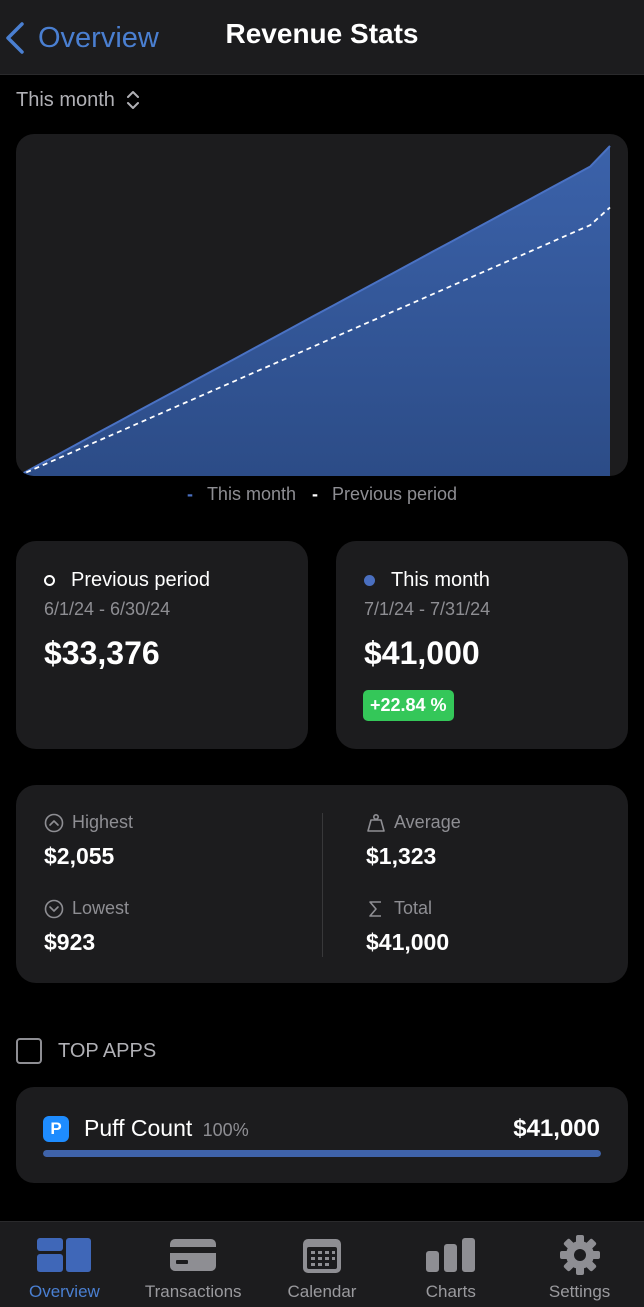 This screenshot has width=644, height=1307. What do you see at coordinates (375, 908) in the screenshot?
I see `sigma-icon` at bounding box center [375, 908].